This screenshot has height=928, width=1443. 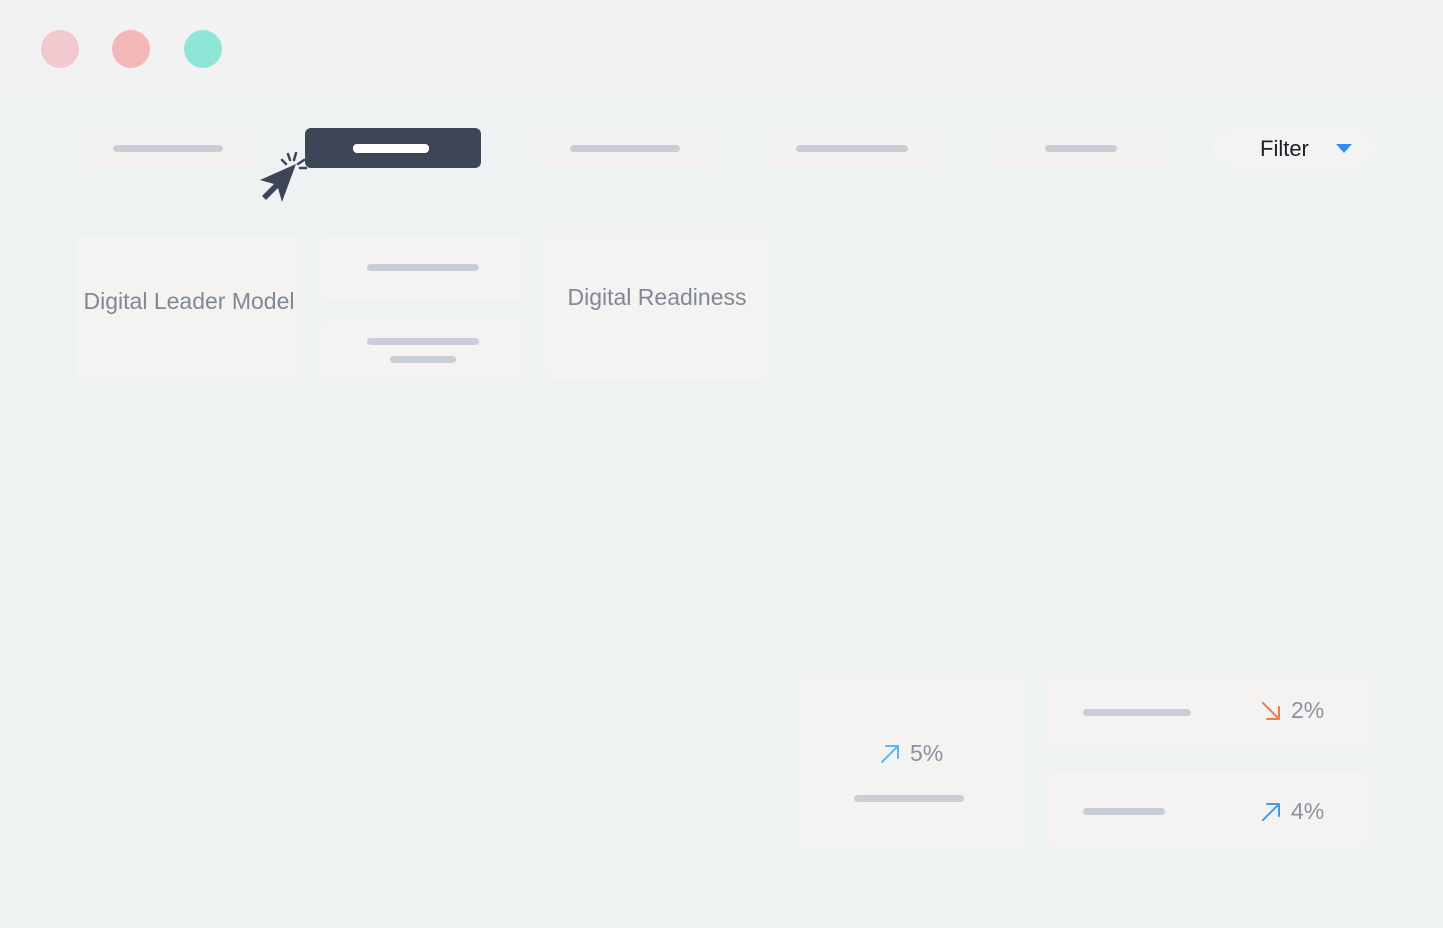 What do you see at coordinates (909, 798) in the screenshot?
I see `stat-main-label-placeholder` at bounding box center [909, 798].